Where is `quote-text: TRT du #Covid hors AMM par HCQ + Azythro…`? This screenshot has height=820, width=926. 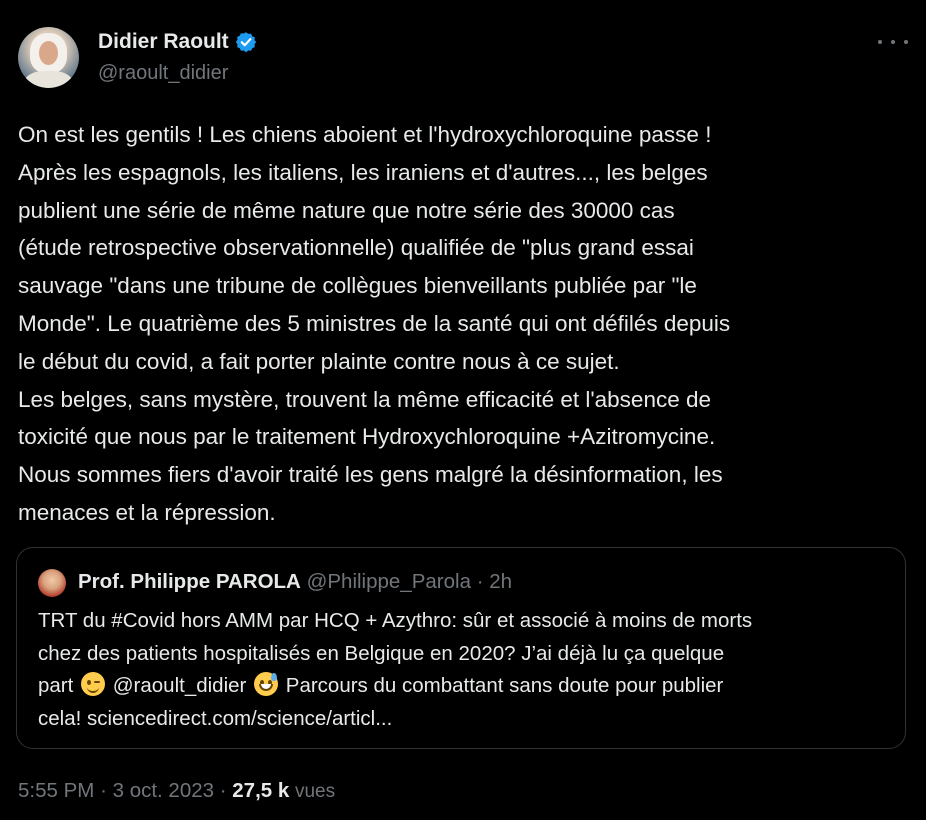 quote-text: TRT du #Covid hors AMM par HCQ + Azythro… is located at coordinates (468, 670).